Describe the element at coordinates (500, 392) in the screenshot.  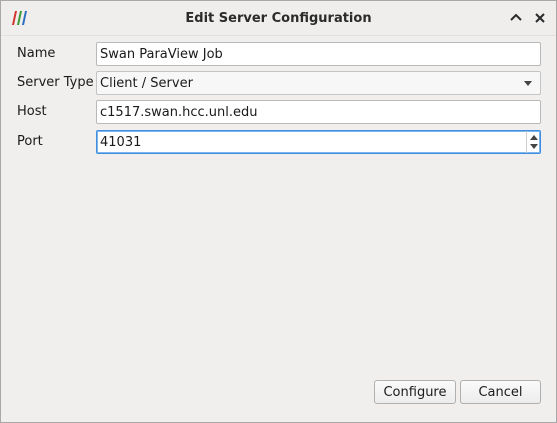
I see `cancel-button: Cancel` at that location.